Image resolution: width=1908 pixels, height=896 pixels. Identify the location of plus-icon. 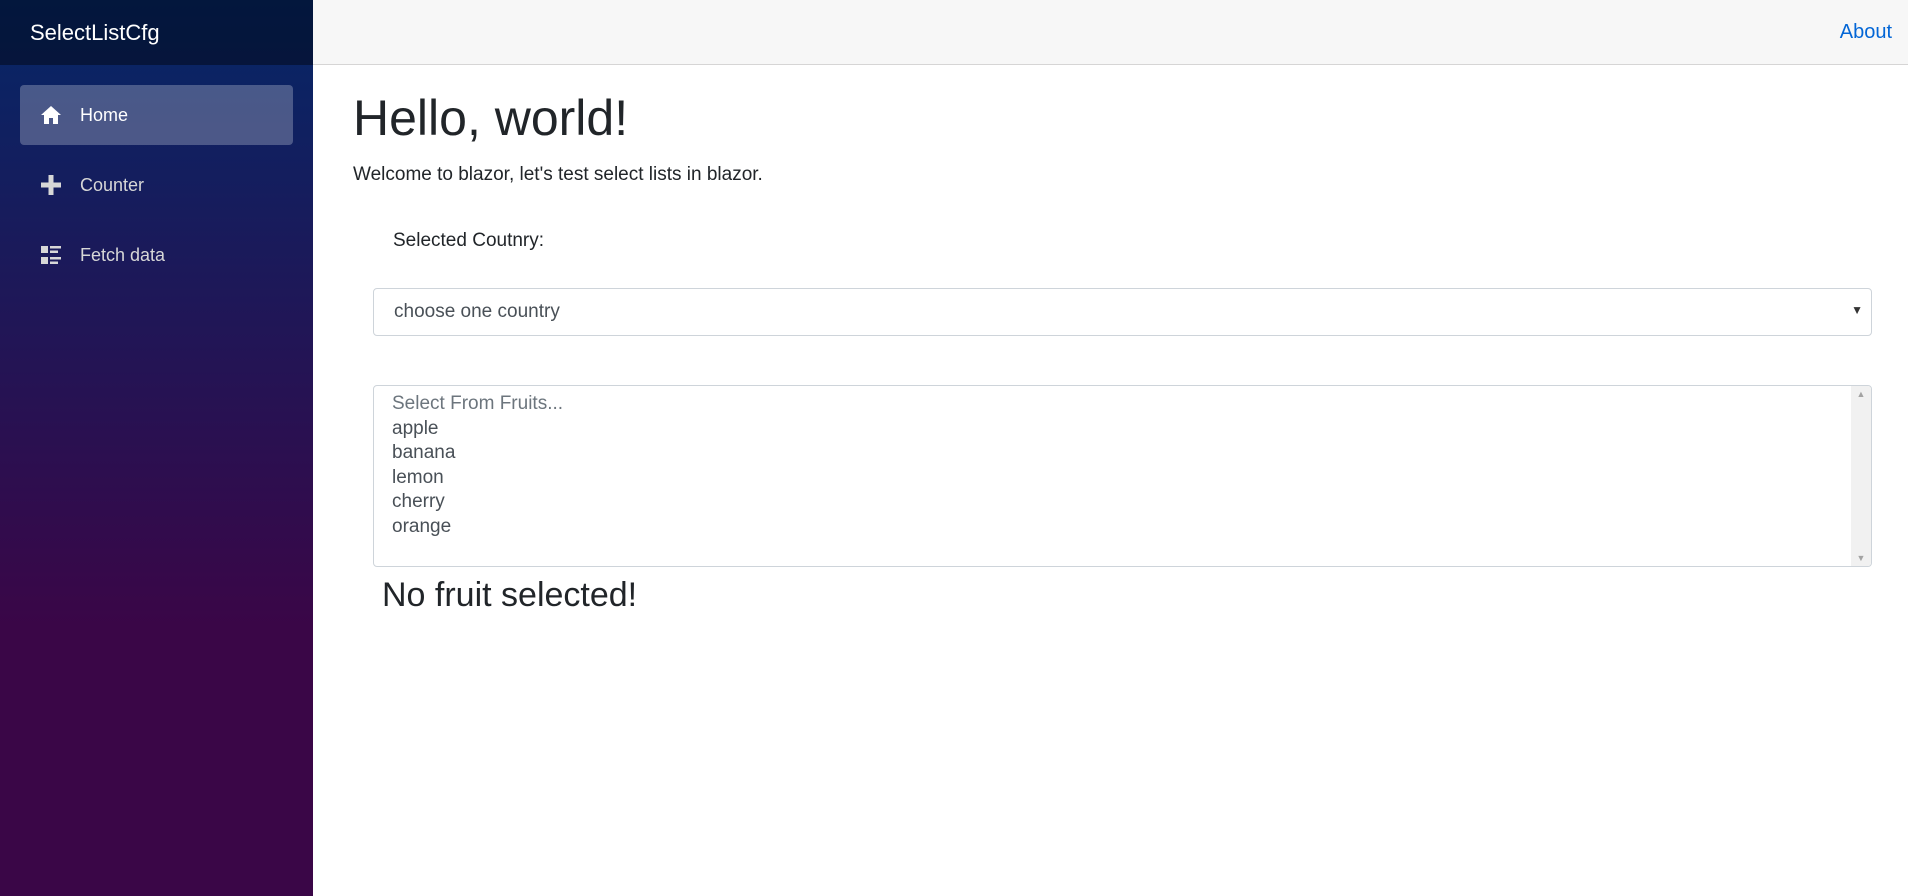
(51, 185).